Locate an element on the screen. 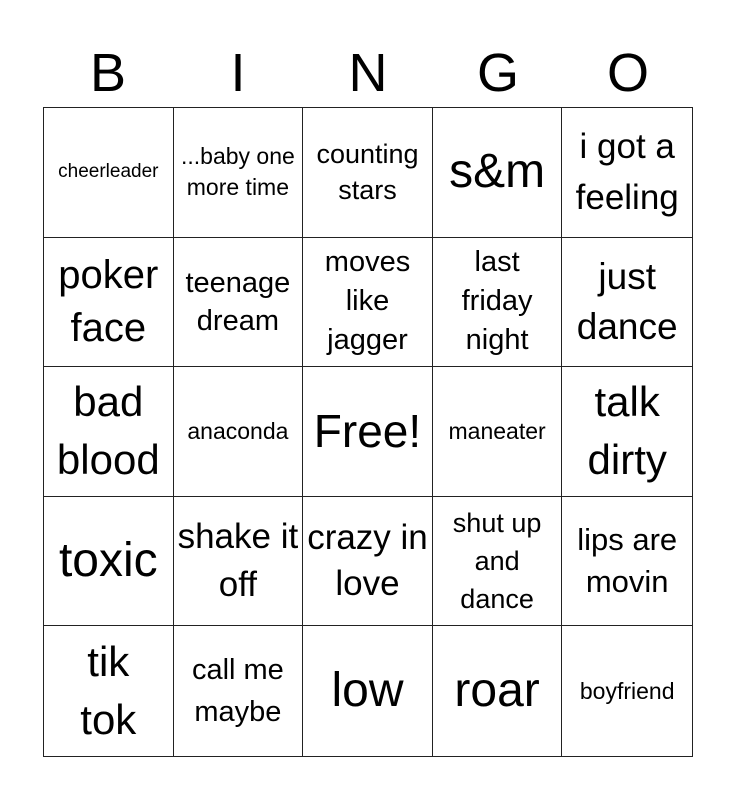 The image size is (736, 800). bingo-cell: anaconda is located at coordinates (238, 432).